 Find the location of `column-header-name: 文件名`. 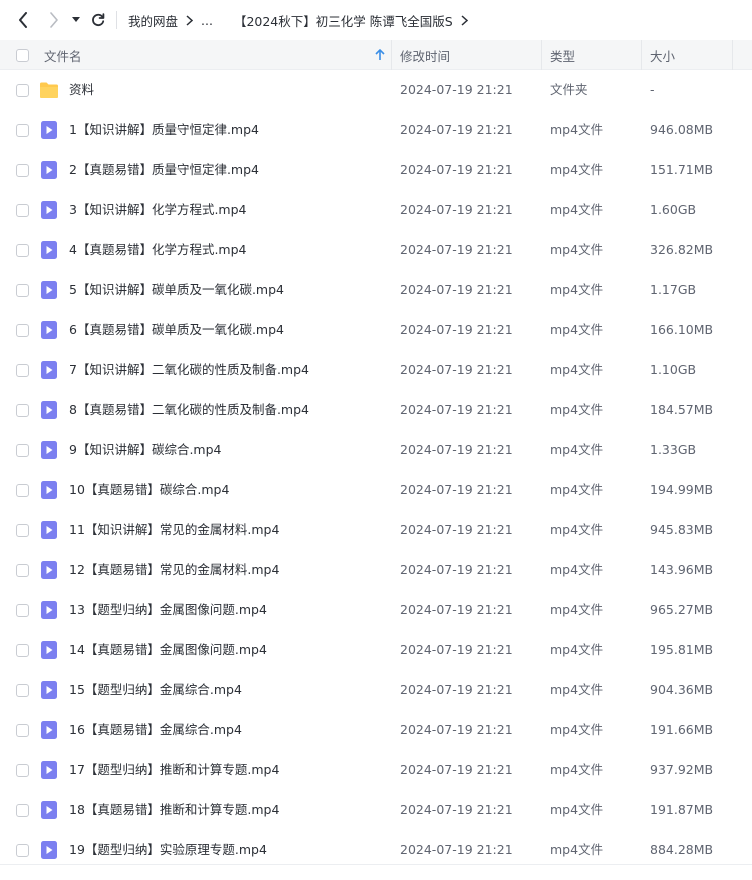

column-header-name: 文件名 is located at coordinates (63, 55).